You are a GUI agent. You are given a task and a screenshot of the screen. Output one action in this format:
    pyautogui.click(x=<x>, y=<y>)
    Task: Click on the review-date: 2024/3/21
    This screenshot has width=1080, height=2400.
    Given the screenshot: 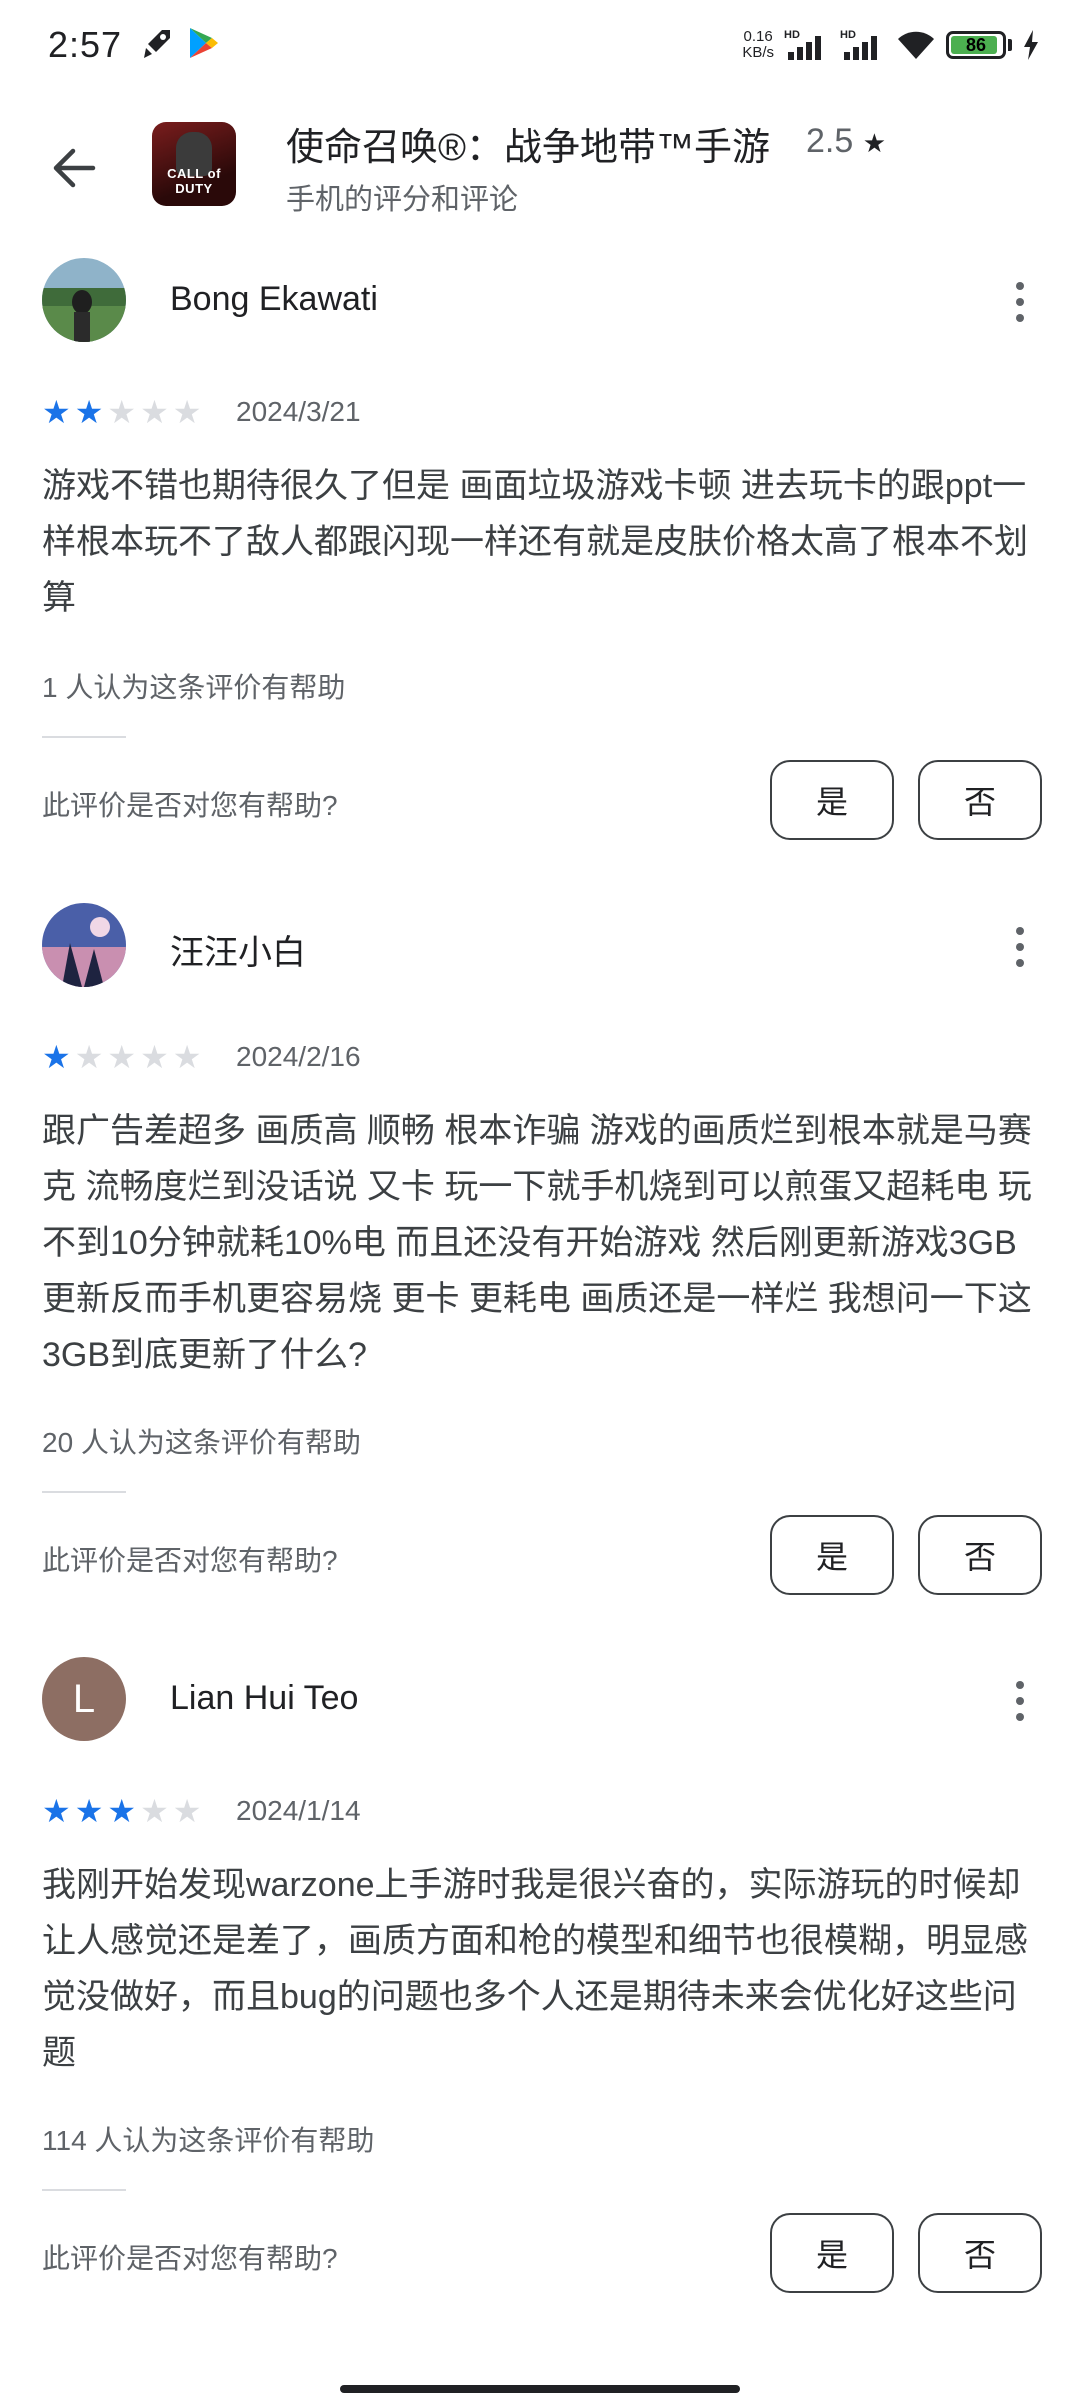 What is the action you would take?
    pyautogui.click(x=298, y=411)
    